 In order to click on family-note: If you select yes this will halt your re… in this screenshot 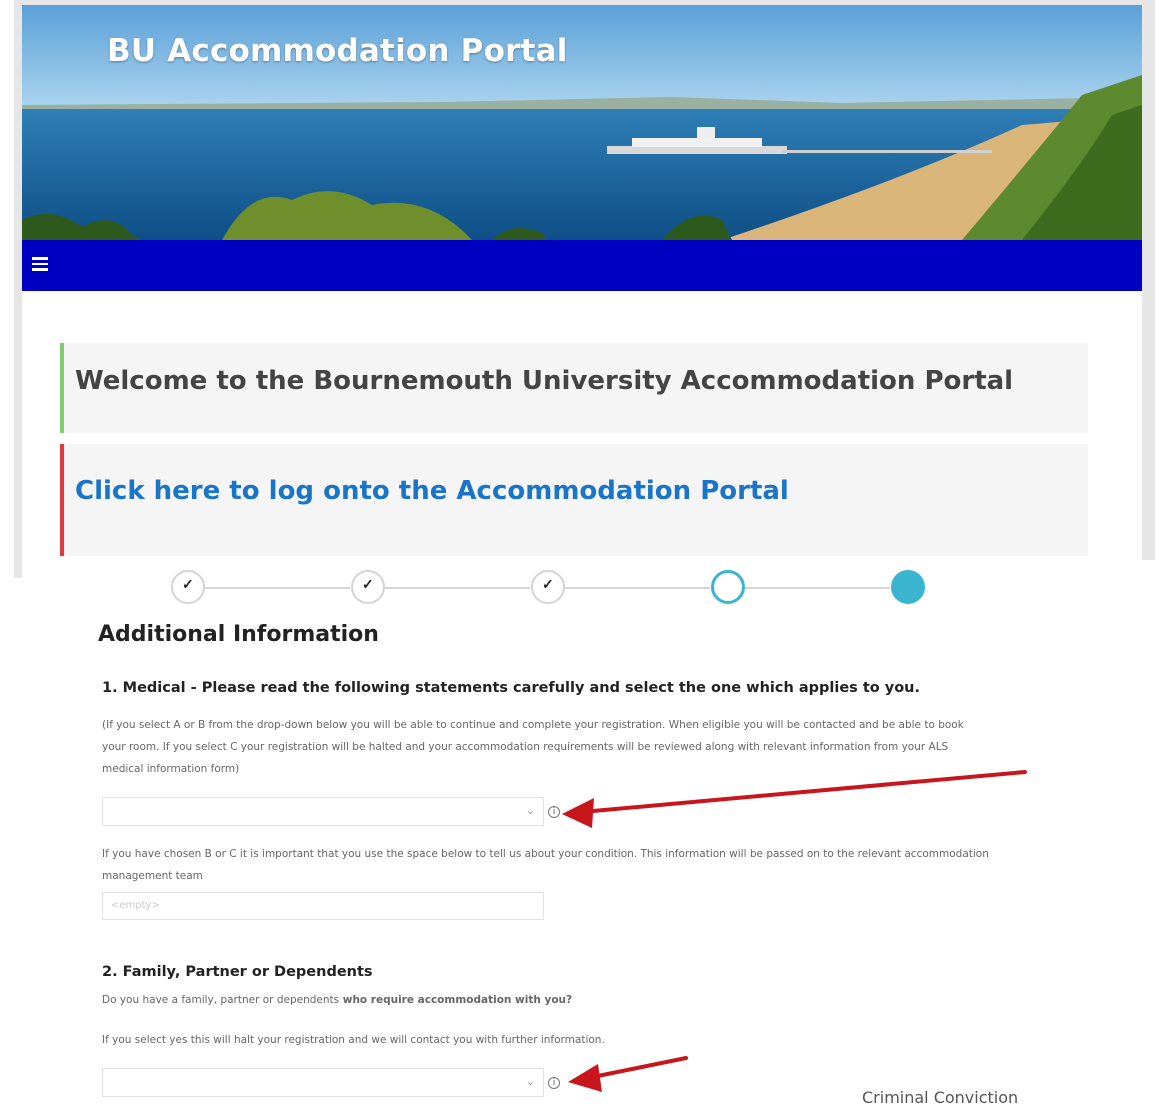, I will do `click(353, 1040)`.